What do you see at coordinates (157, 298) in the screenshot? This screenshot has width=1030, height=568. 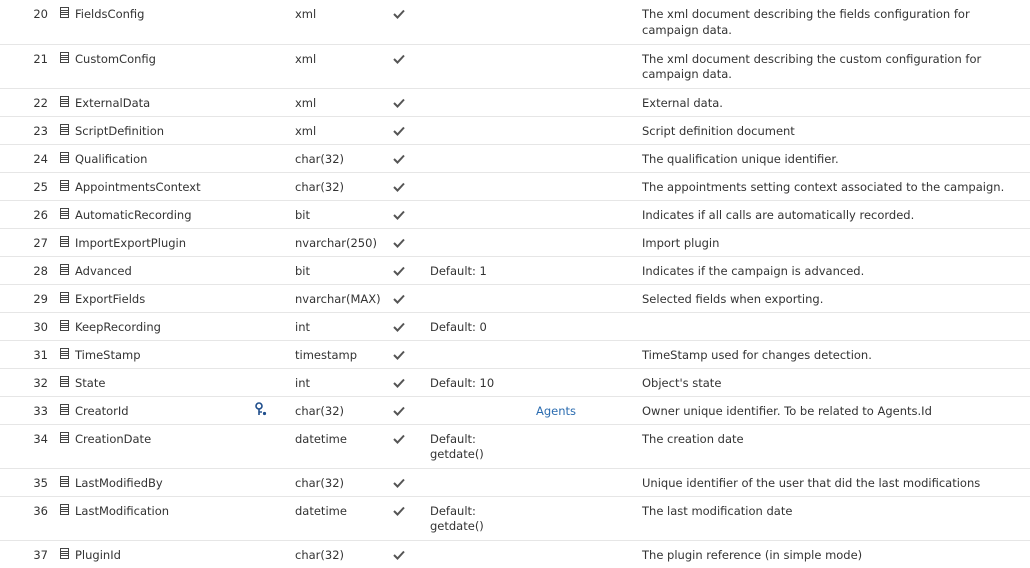 I see `column-name-cell: ExportFields` at bounding box center [157, 298].